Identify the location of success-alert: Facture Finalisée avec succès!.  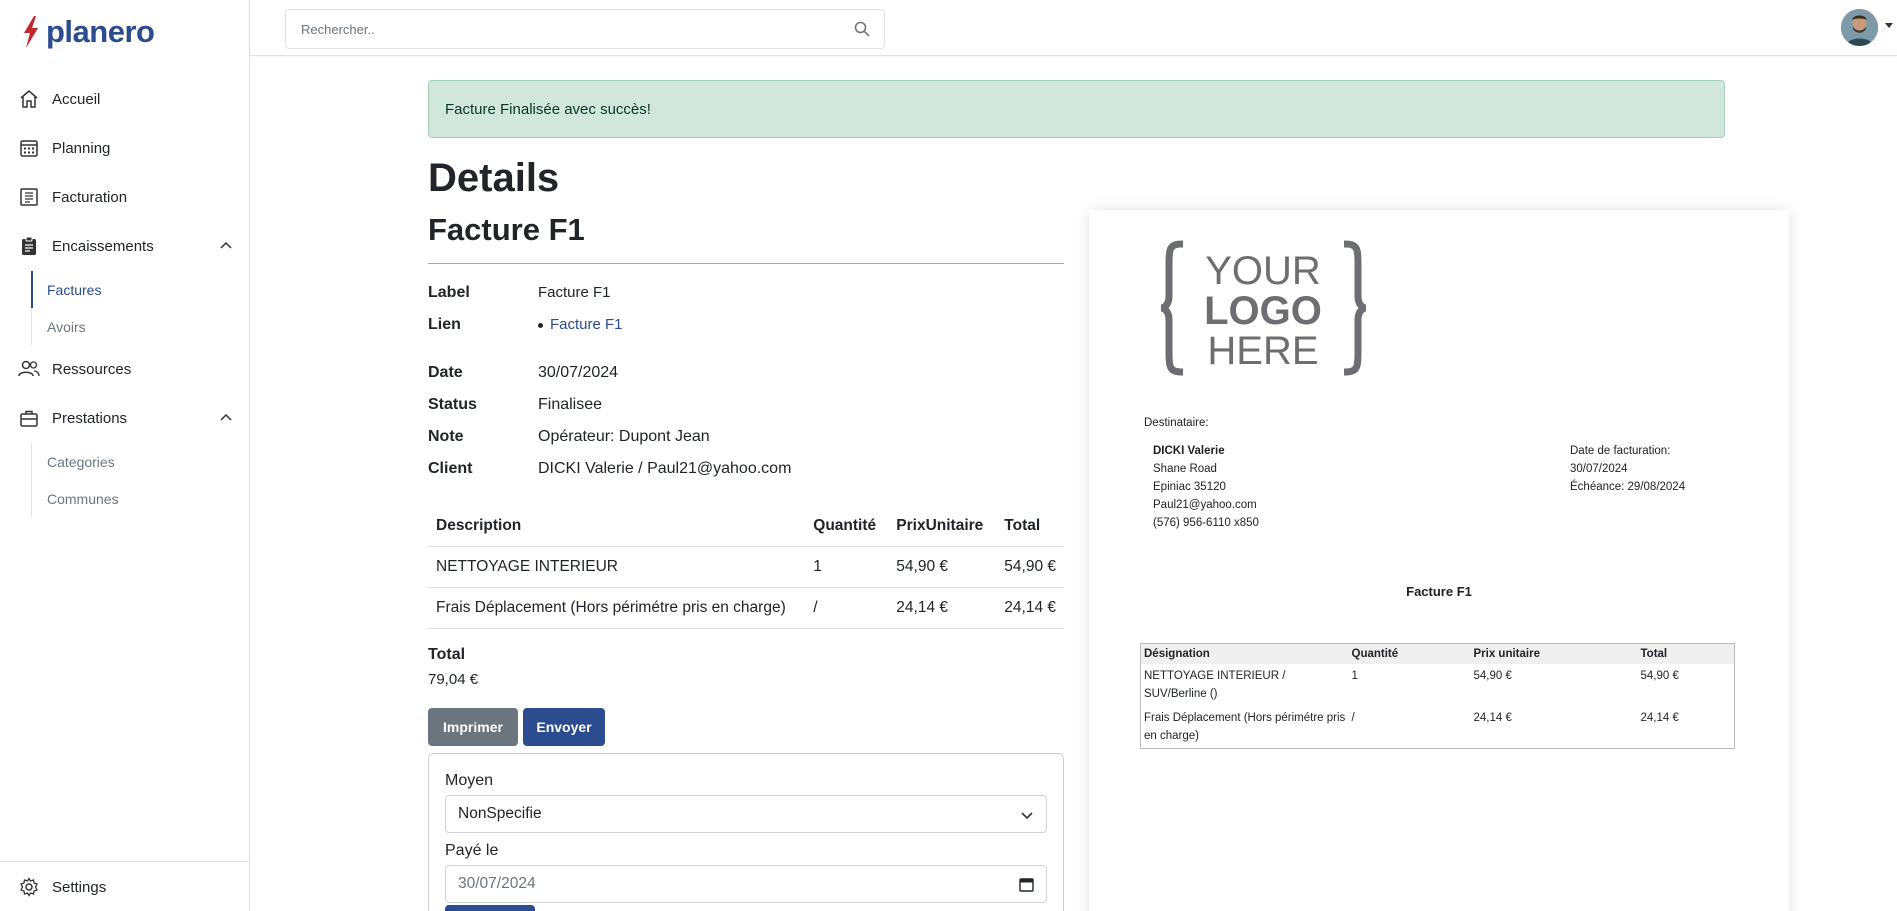
(1076, 109).